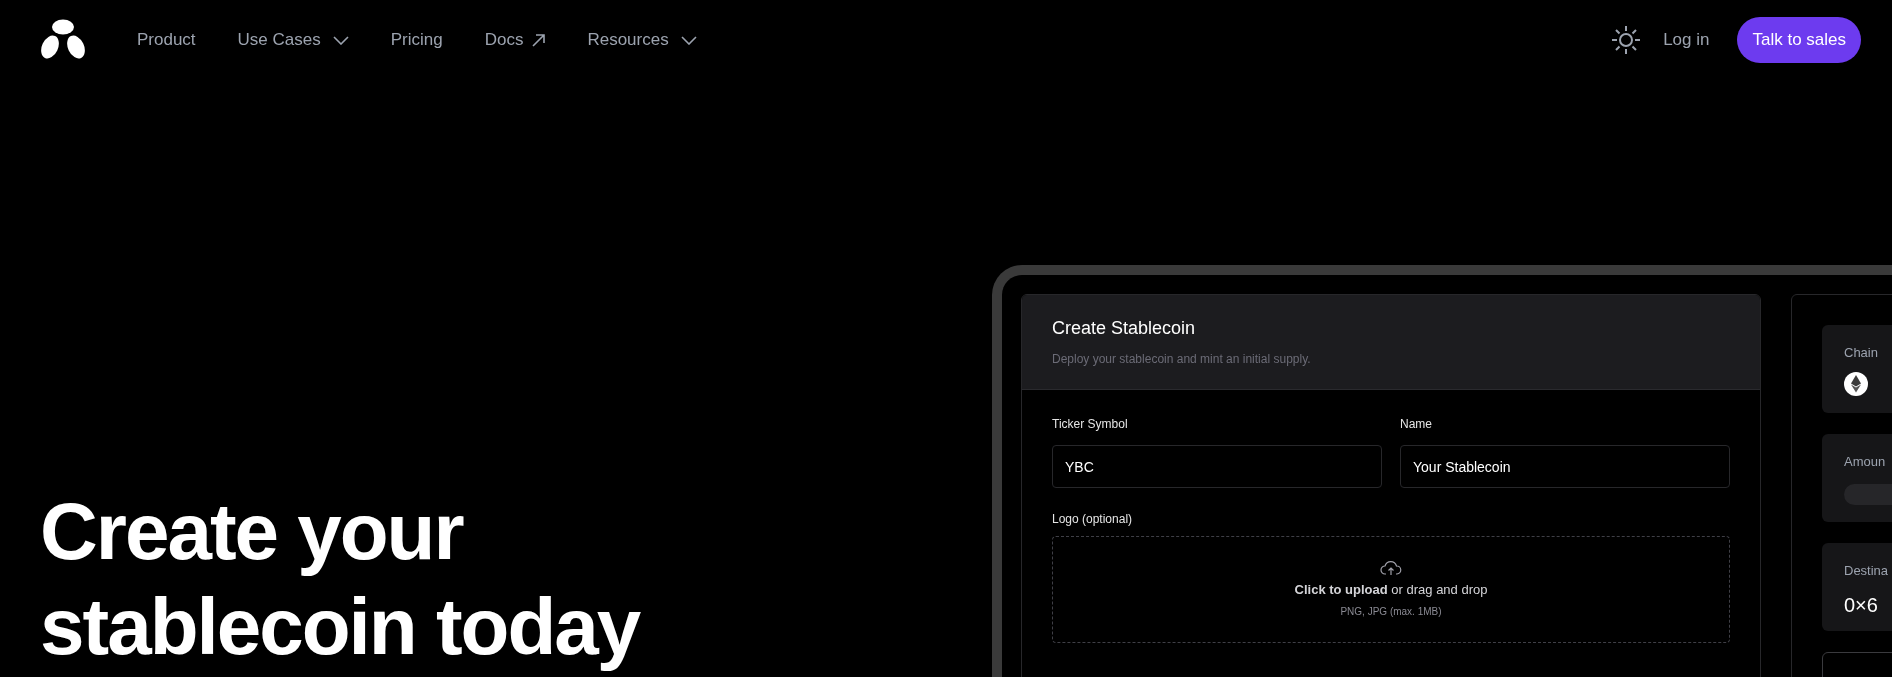 Image resolution: width=1892 pixels, height=677 pixels. Describe the element at coordinates (1866, 571) in the screenshot. I see `card-label: Destina` at that location.